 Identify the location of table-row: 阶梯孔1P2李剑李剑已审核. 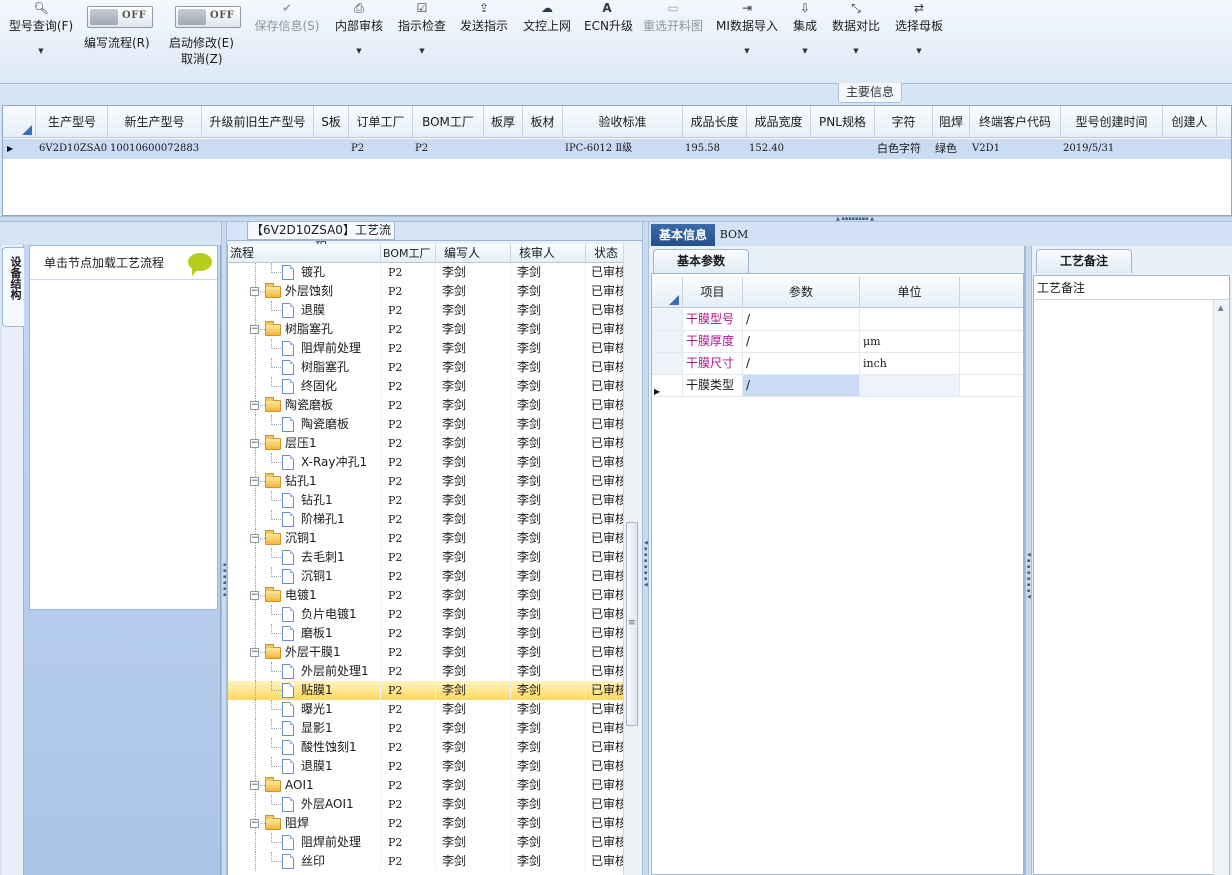
(425, 519).